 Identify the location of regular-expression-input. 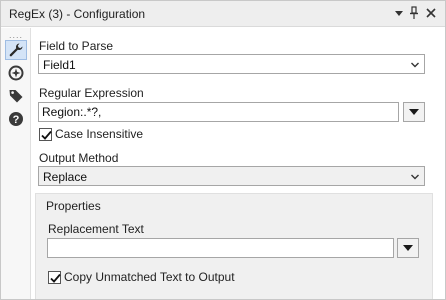
(218, 112).